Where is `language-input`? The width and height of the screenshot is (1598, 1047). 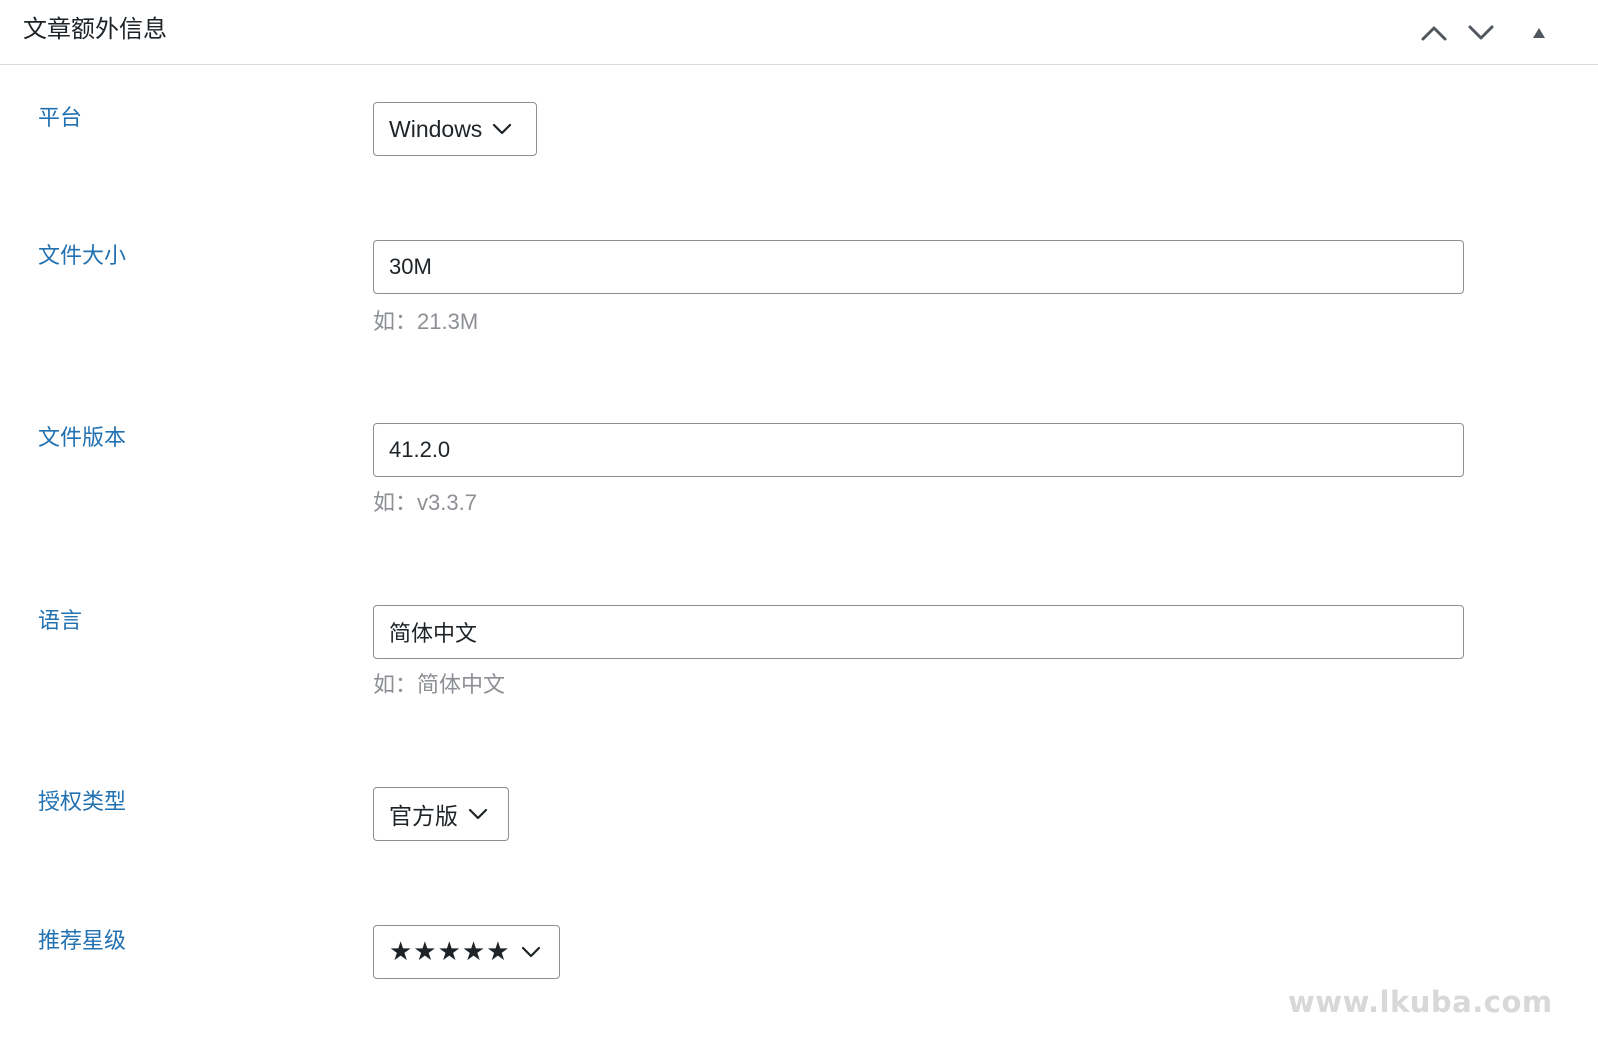 language-input is located at coordinates (918, 632).